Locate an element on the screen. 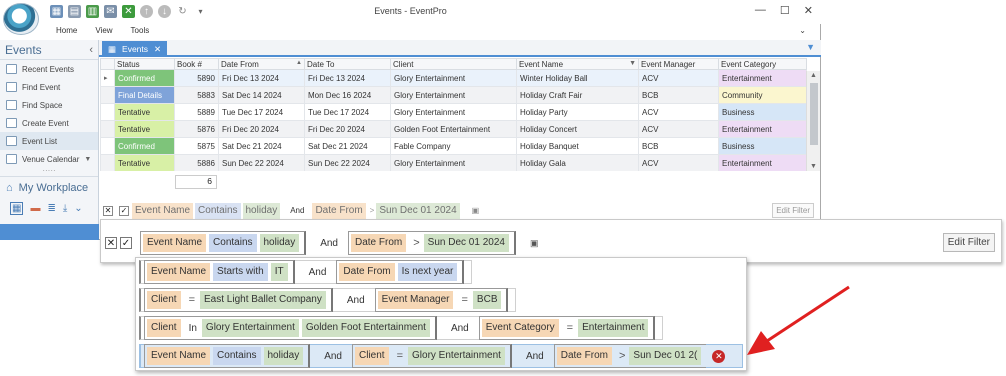 Image resolution: width=1006 pixels, height=376 pixels. sidebar-item-my-workplace: ⌂ My Workplace is located at coordinates (49, 187).